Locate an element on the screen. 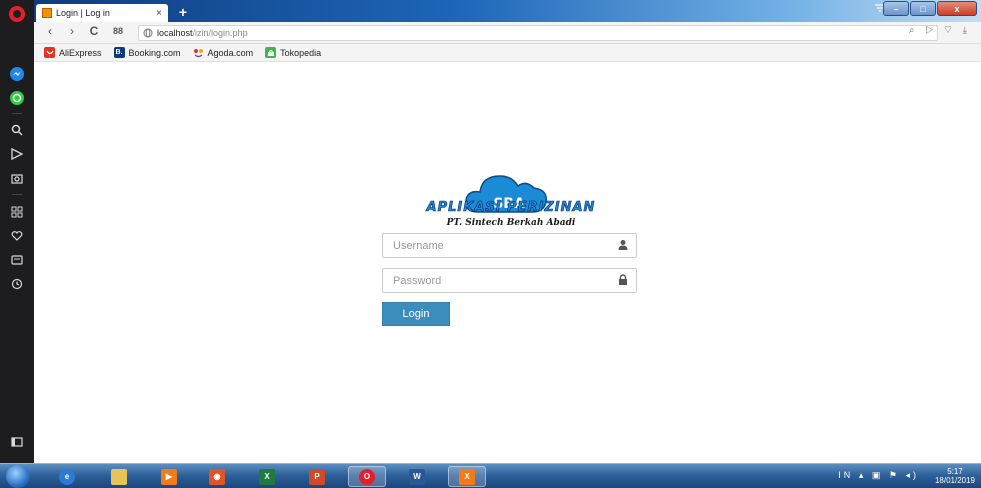  address-actions: ⌕ ▷ ♡ ⤓ is located at coordinates (940, 30).